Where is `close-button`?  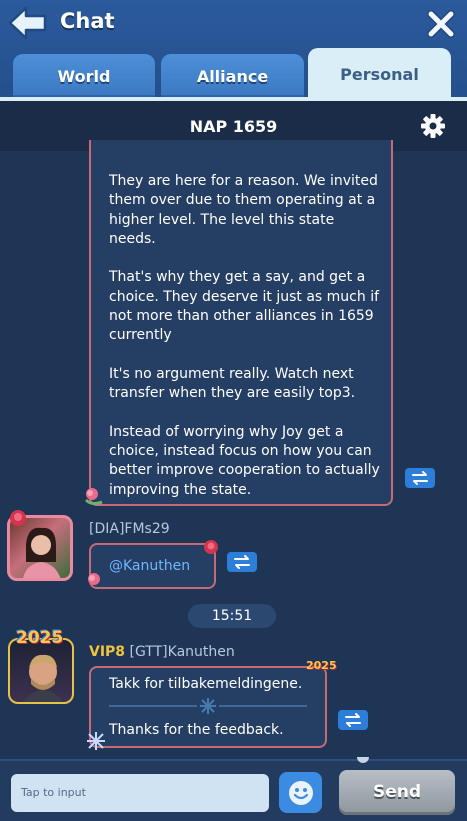
close-button is located at coordinates (441, 24).